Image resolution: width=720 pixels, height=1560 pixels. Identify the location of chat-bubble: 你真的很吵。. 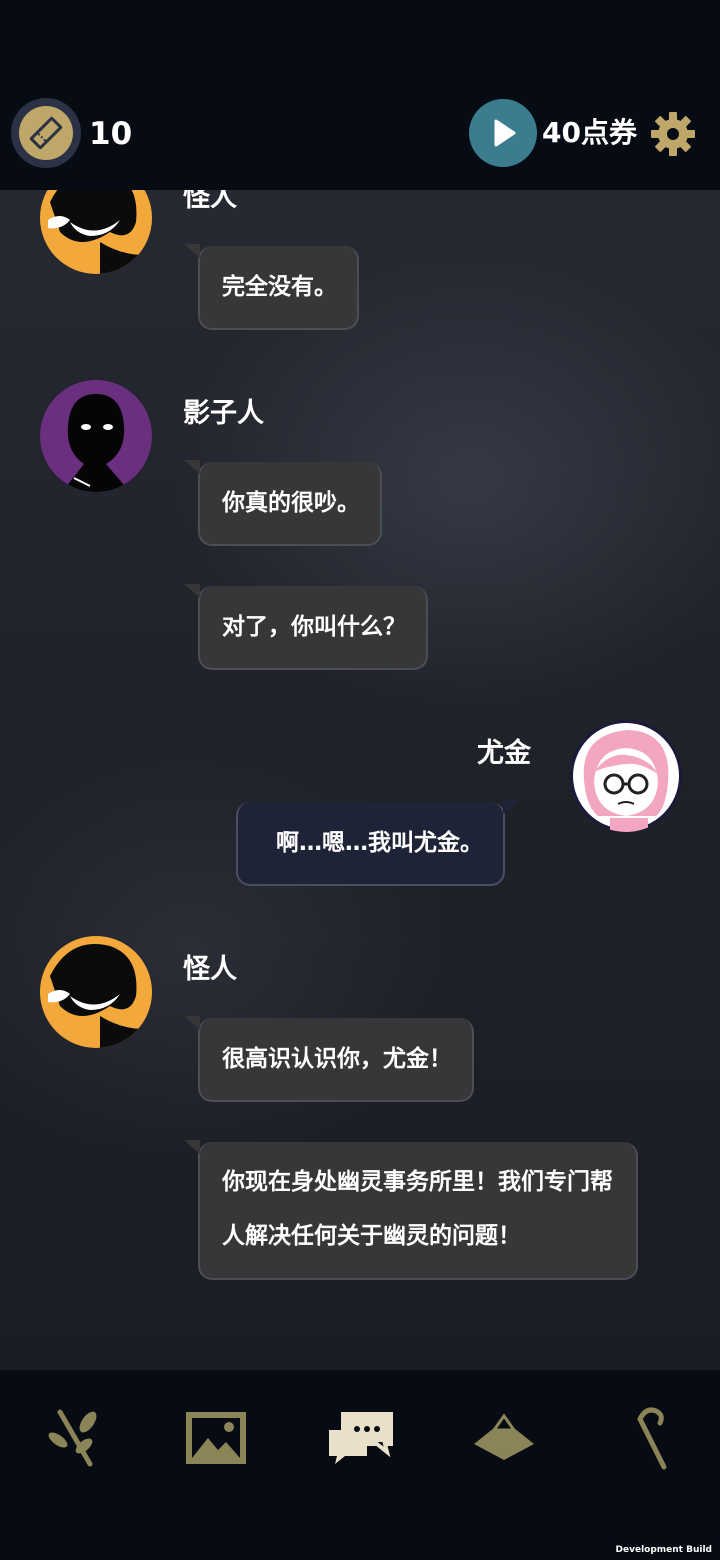
(283, 503).